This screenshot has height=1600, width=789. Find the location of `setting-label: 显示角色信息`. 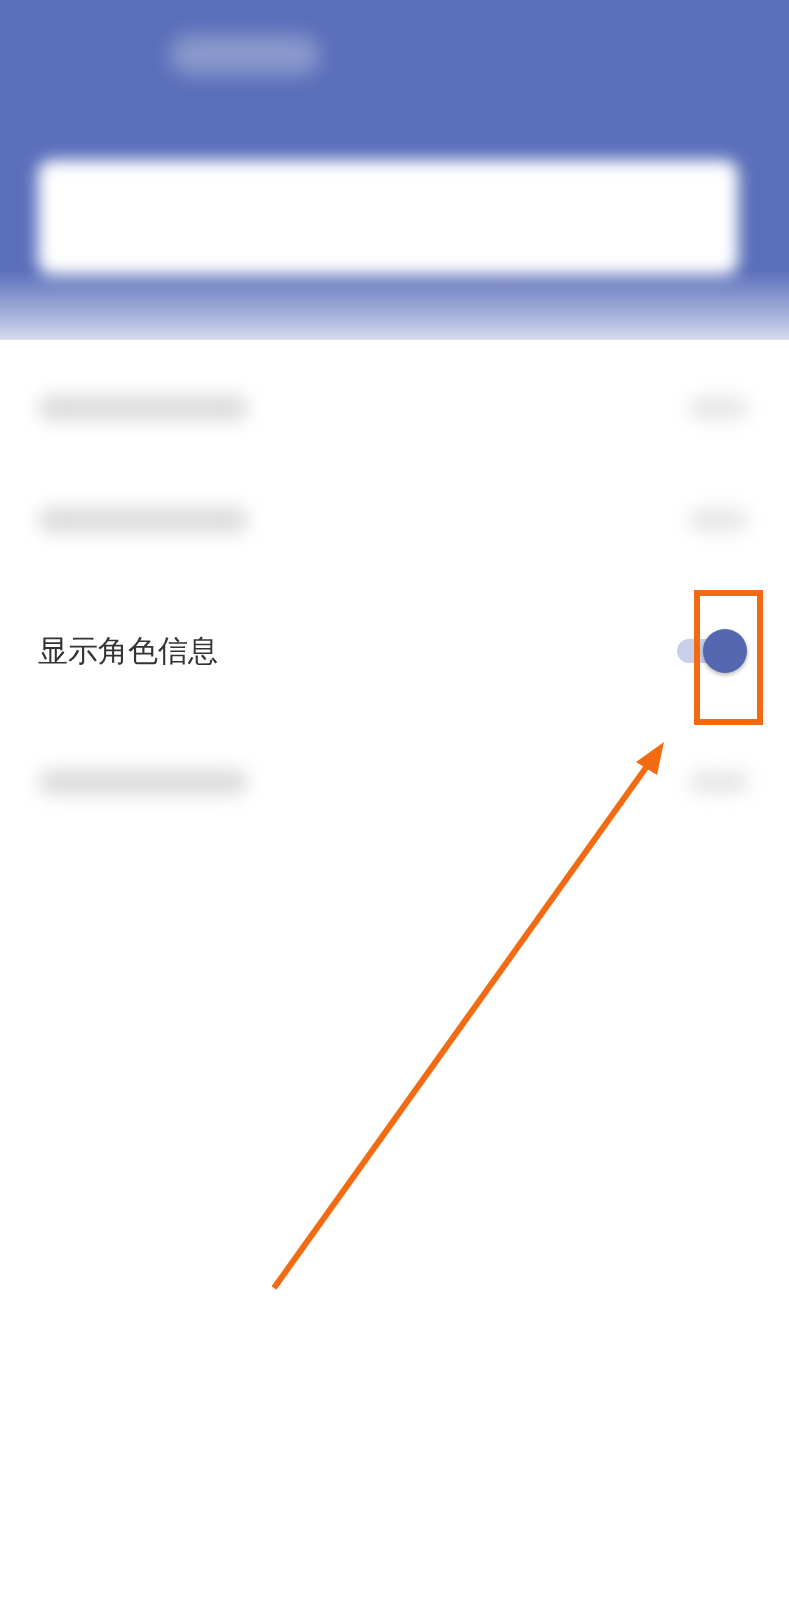

setting-label: 显示角色信息 is located at coordinates (128, 650).